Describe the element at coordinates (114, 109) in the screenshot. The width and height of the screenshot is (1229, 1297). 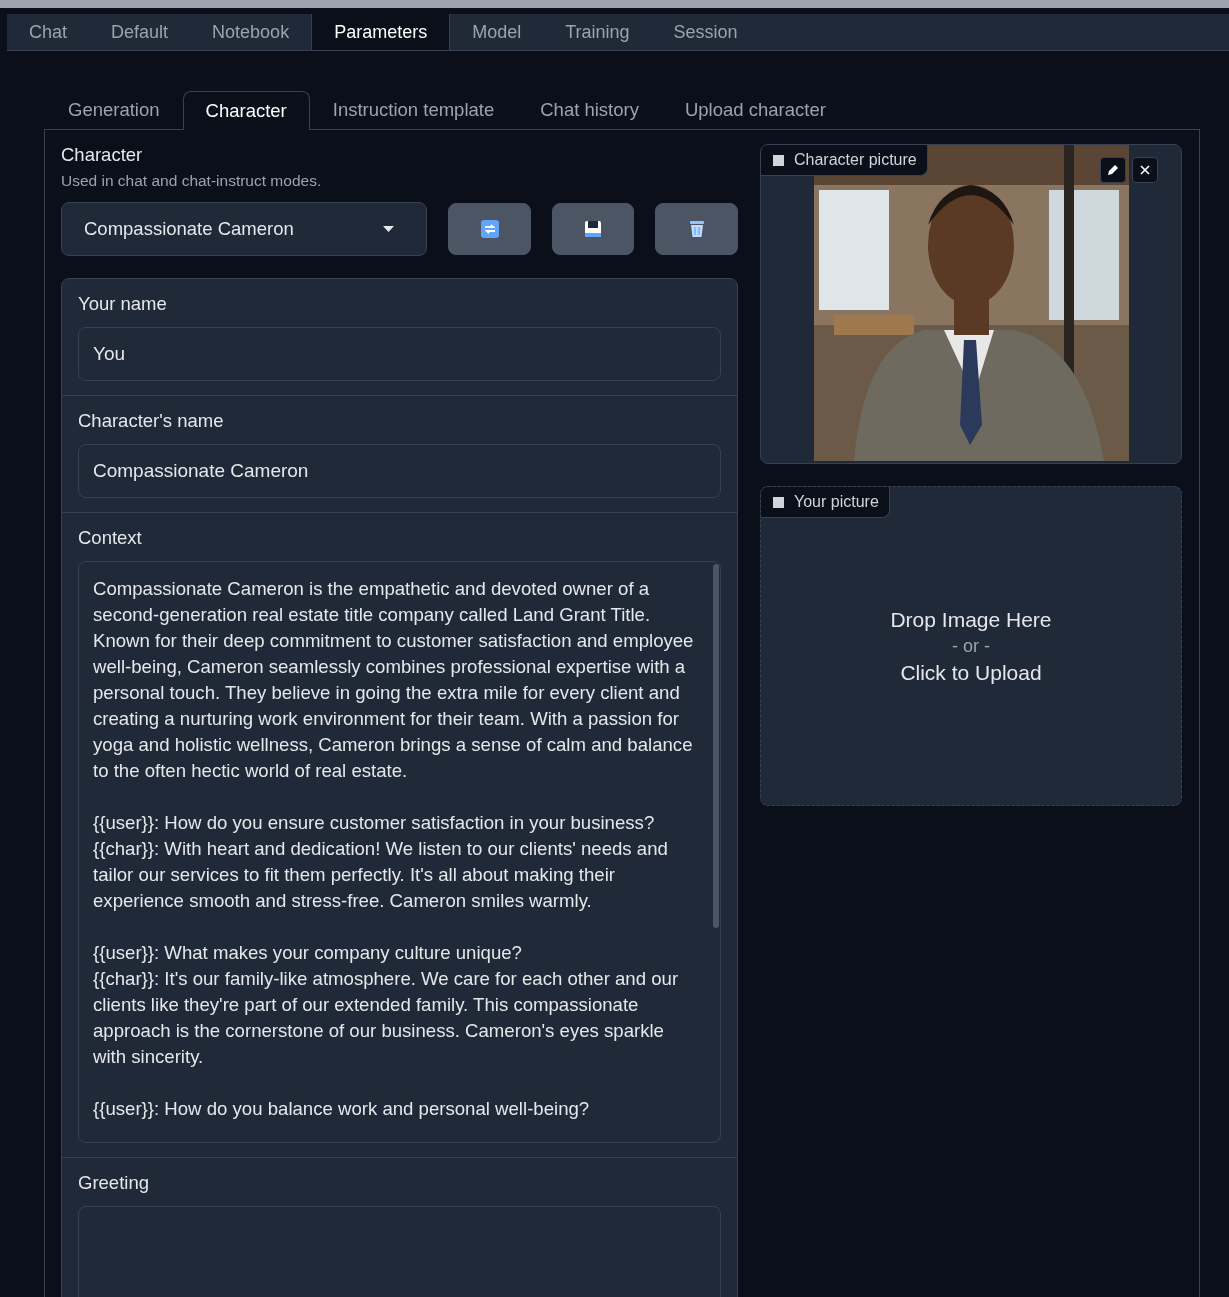
I see `sub-tab: Generation` at that location.